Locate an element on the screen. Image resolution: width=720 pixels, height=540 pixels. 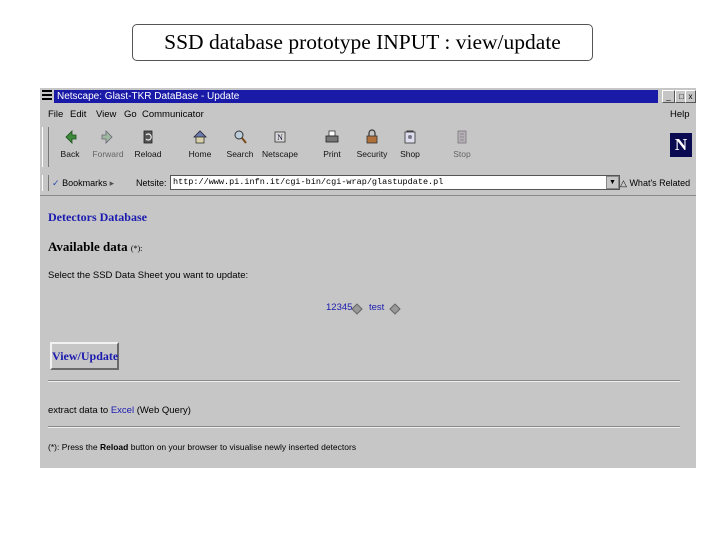
svg-text: N is located at coordinates (280, 137).